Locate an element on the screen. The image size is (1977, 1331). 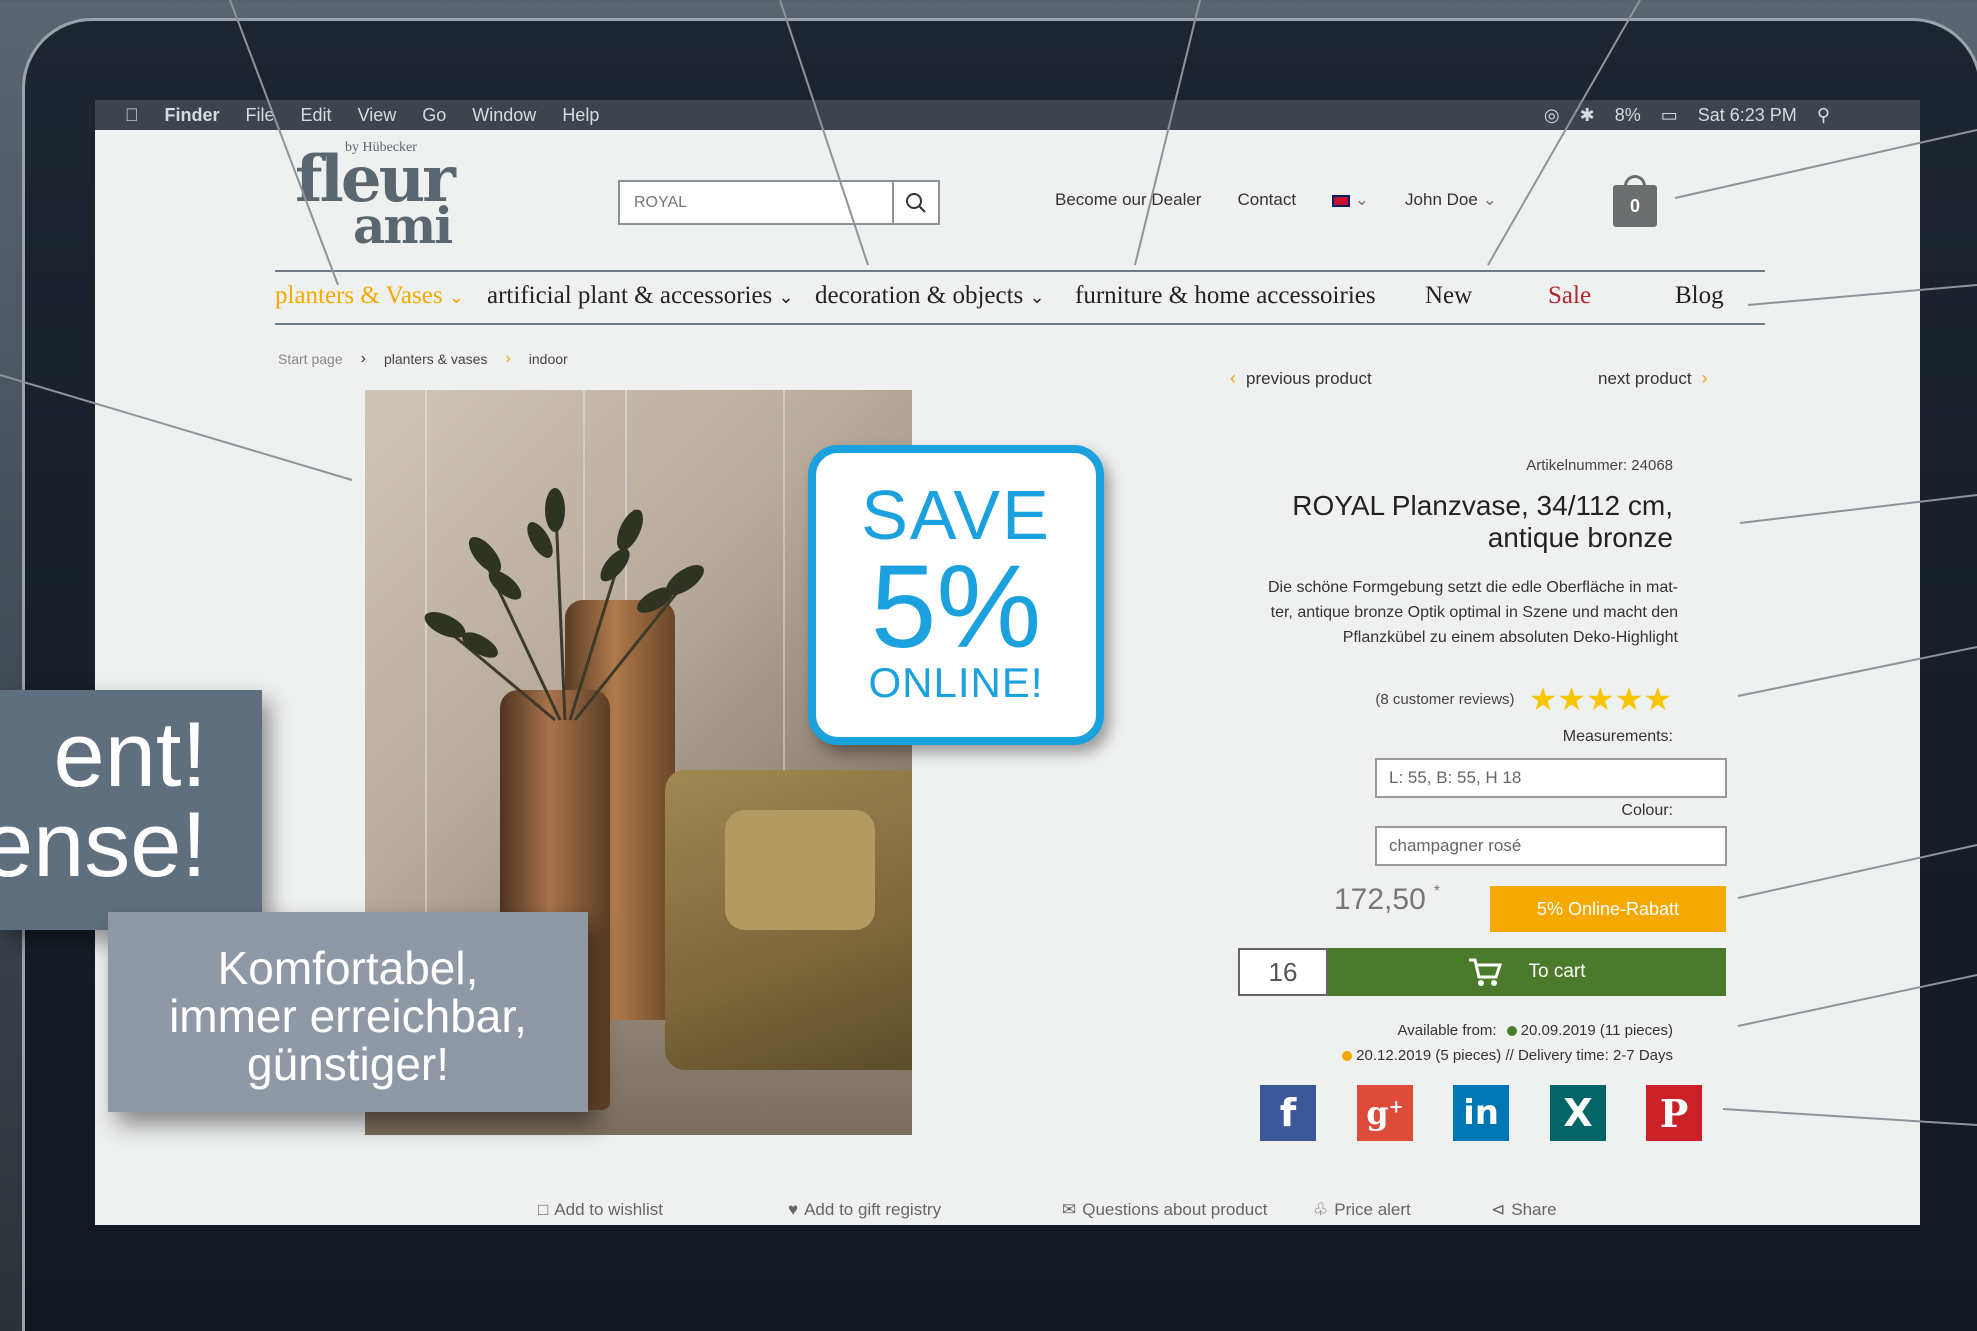
wifi-icon: ◎ is located at coordinates (1552, 115).